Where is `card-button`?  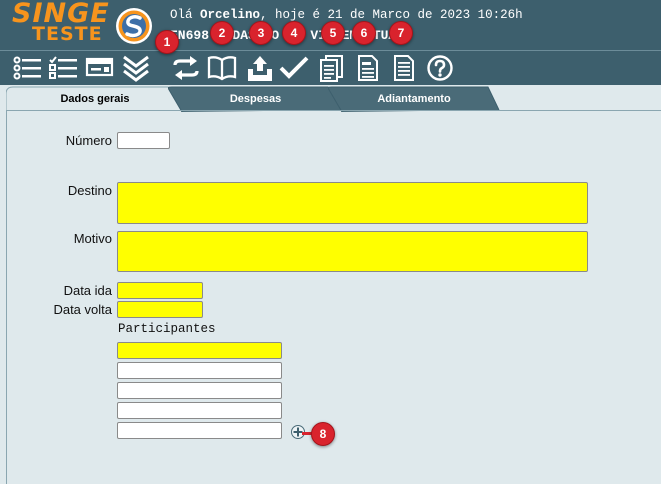
card-button is located at coordinates (100, 68).